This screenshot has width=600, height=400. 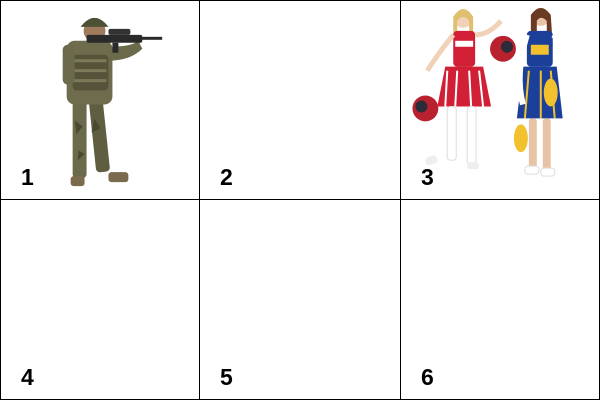 I want to click on cell-number: 3, so click(x=427, y=177).